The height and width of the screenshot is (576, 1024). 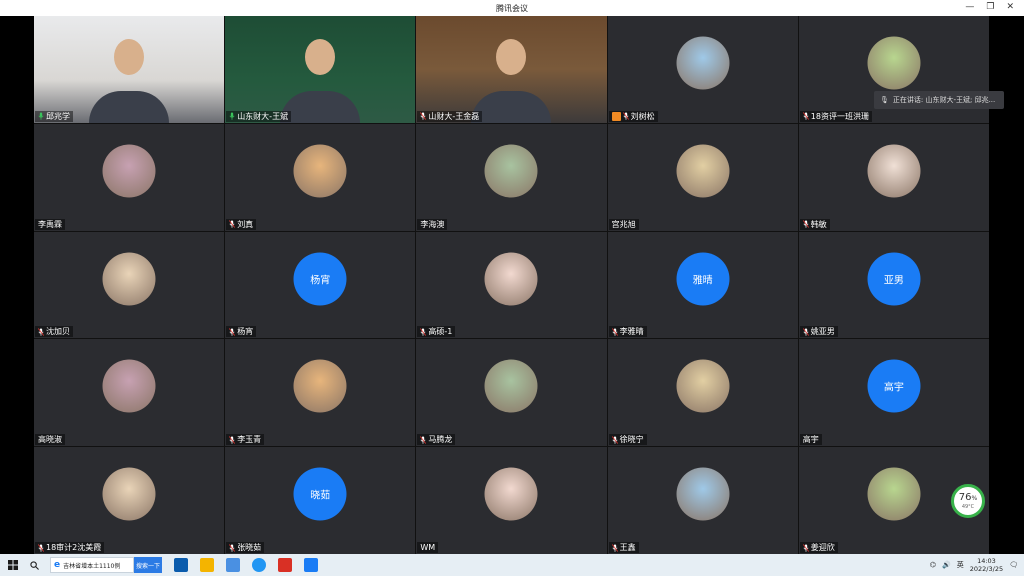 What do you see at coordinates (259, 565) in the screenshot?
I see `sogou-icon` at bounding box center [259, 565].